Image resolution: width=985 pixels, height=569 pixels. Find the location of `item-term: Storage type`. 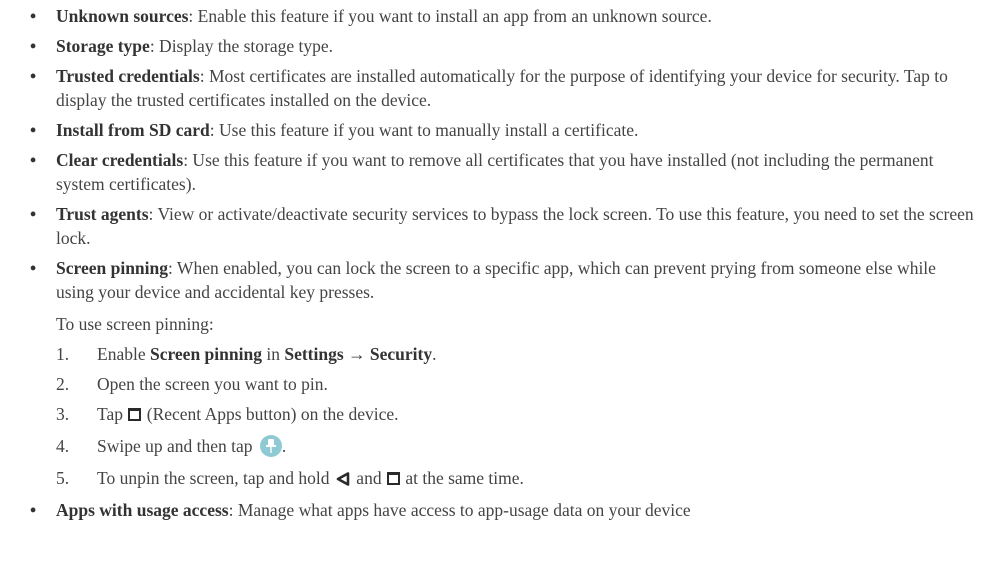

item-term: Storage type is located at coordinates (103, 46).